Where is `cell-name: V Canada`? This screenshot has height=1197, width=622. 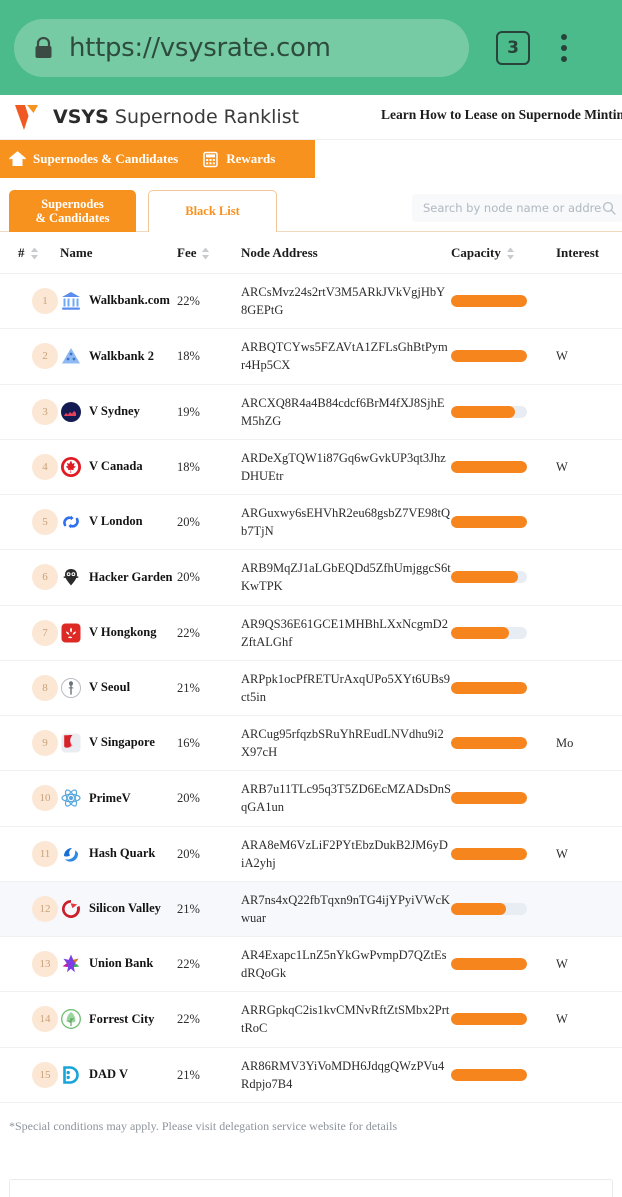
cell-name: V Canada is located at coordinates (118, 467).